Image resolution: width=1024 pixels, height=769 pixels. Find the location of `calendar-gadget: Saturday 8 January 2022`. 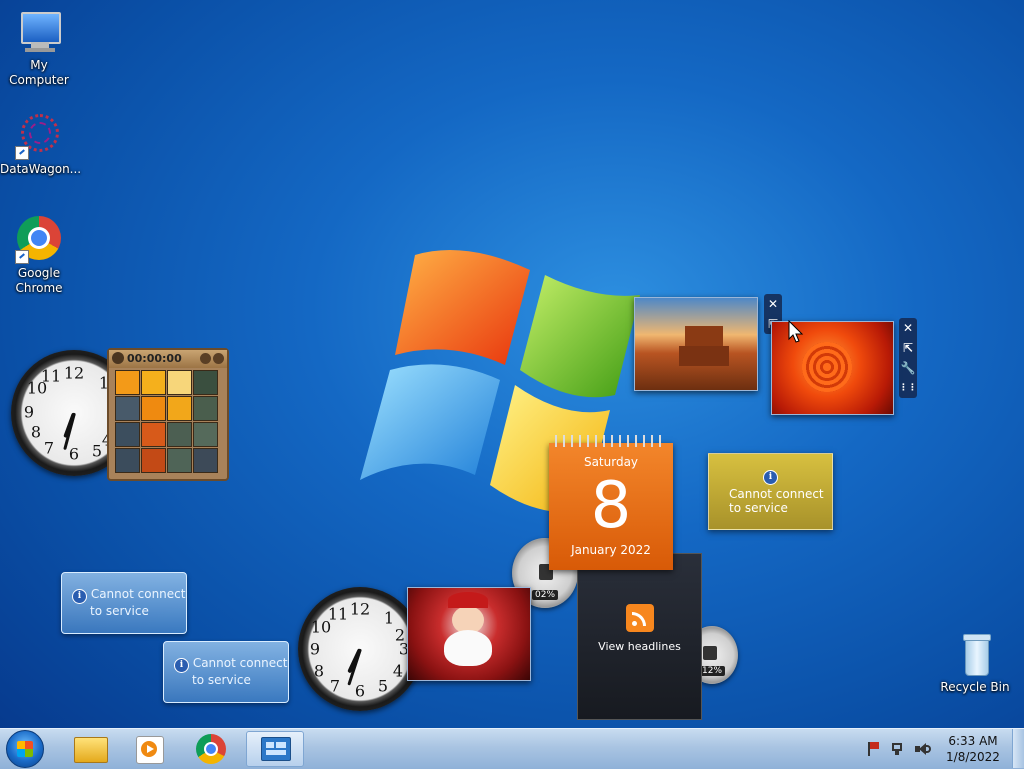

calendar-gadget: Saturday 8 January 2022 is located at coordinates (611, 502).